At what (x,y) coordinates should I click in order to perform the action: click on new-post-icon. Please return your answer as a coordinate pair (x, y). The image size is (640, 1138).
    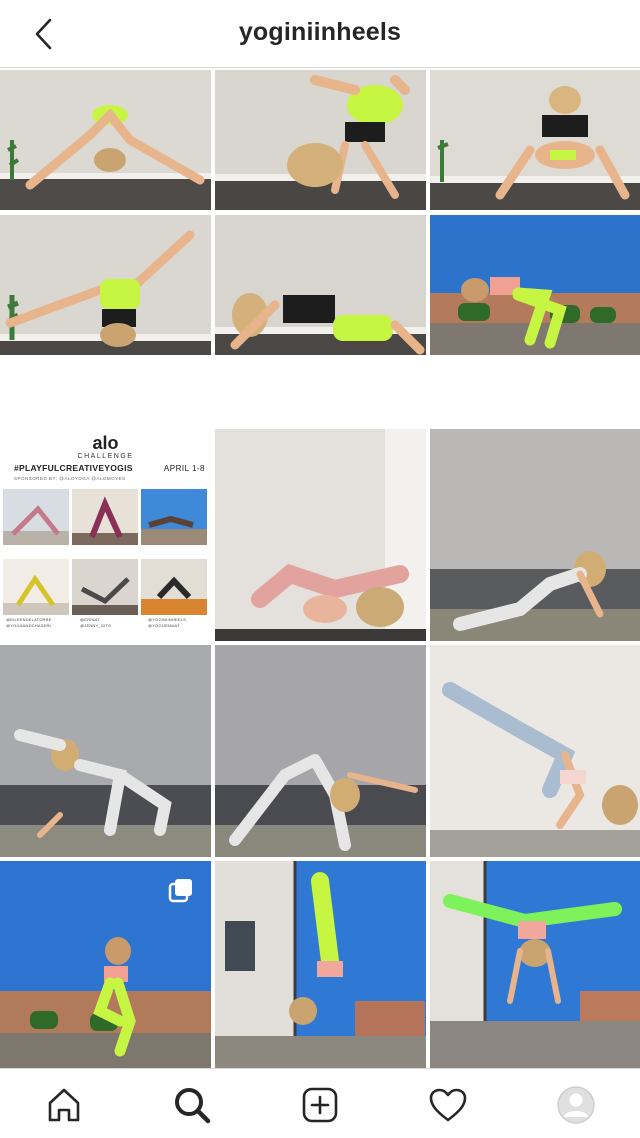
    Looking at the image, I should click on (320, 1105).